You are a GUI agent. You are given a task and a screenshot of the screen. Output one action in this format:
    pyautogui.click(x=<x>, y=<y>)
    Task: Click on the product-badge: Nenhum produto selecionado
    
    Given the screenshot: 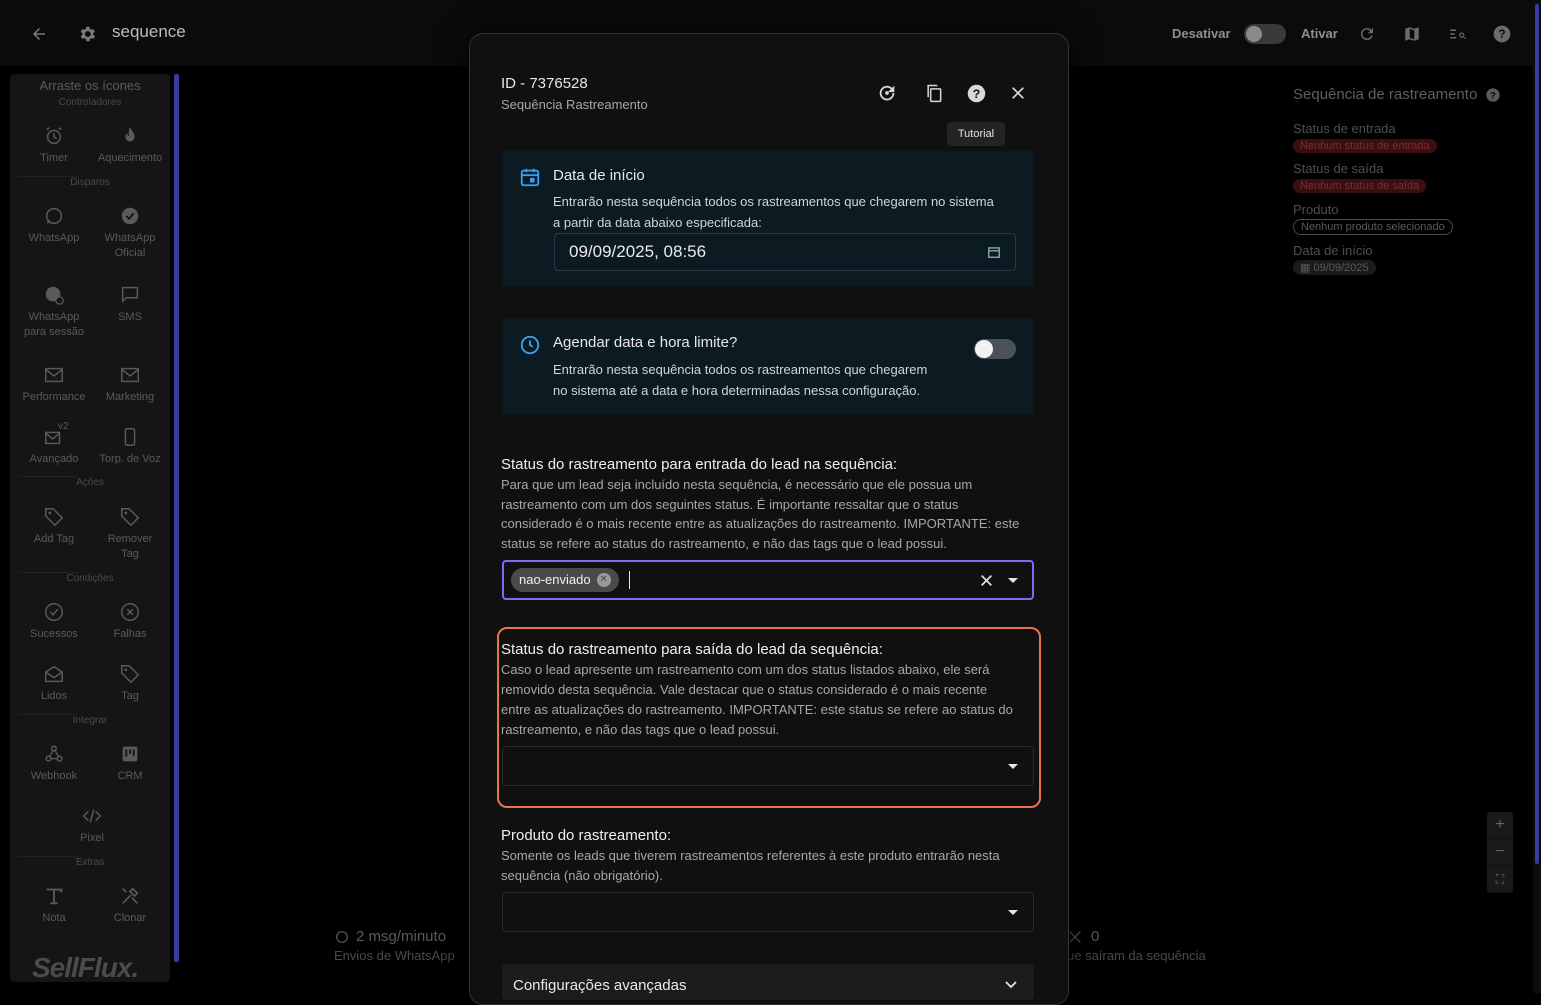 What is the action you would take?
    pyautogui.click(x=1373, y=227)
    